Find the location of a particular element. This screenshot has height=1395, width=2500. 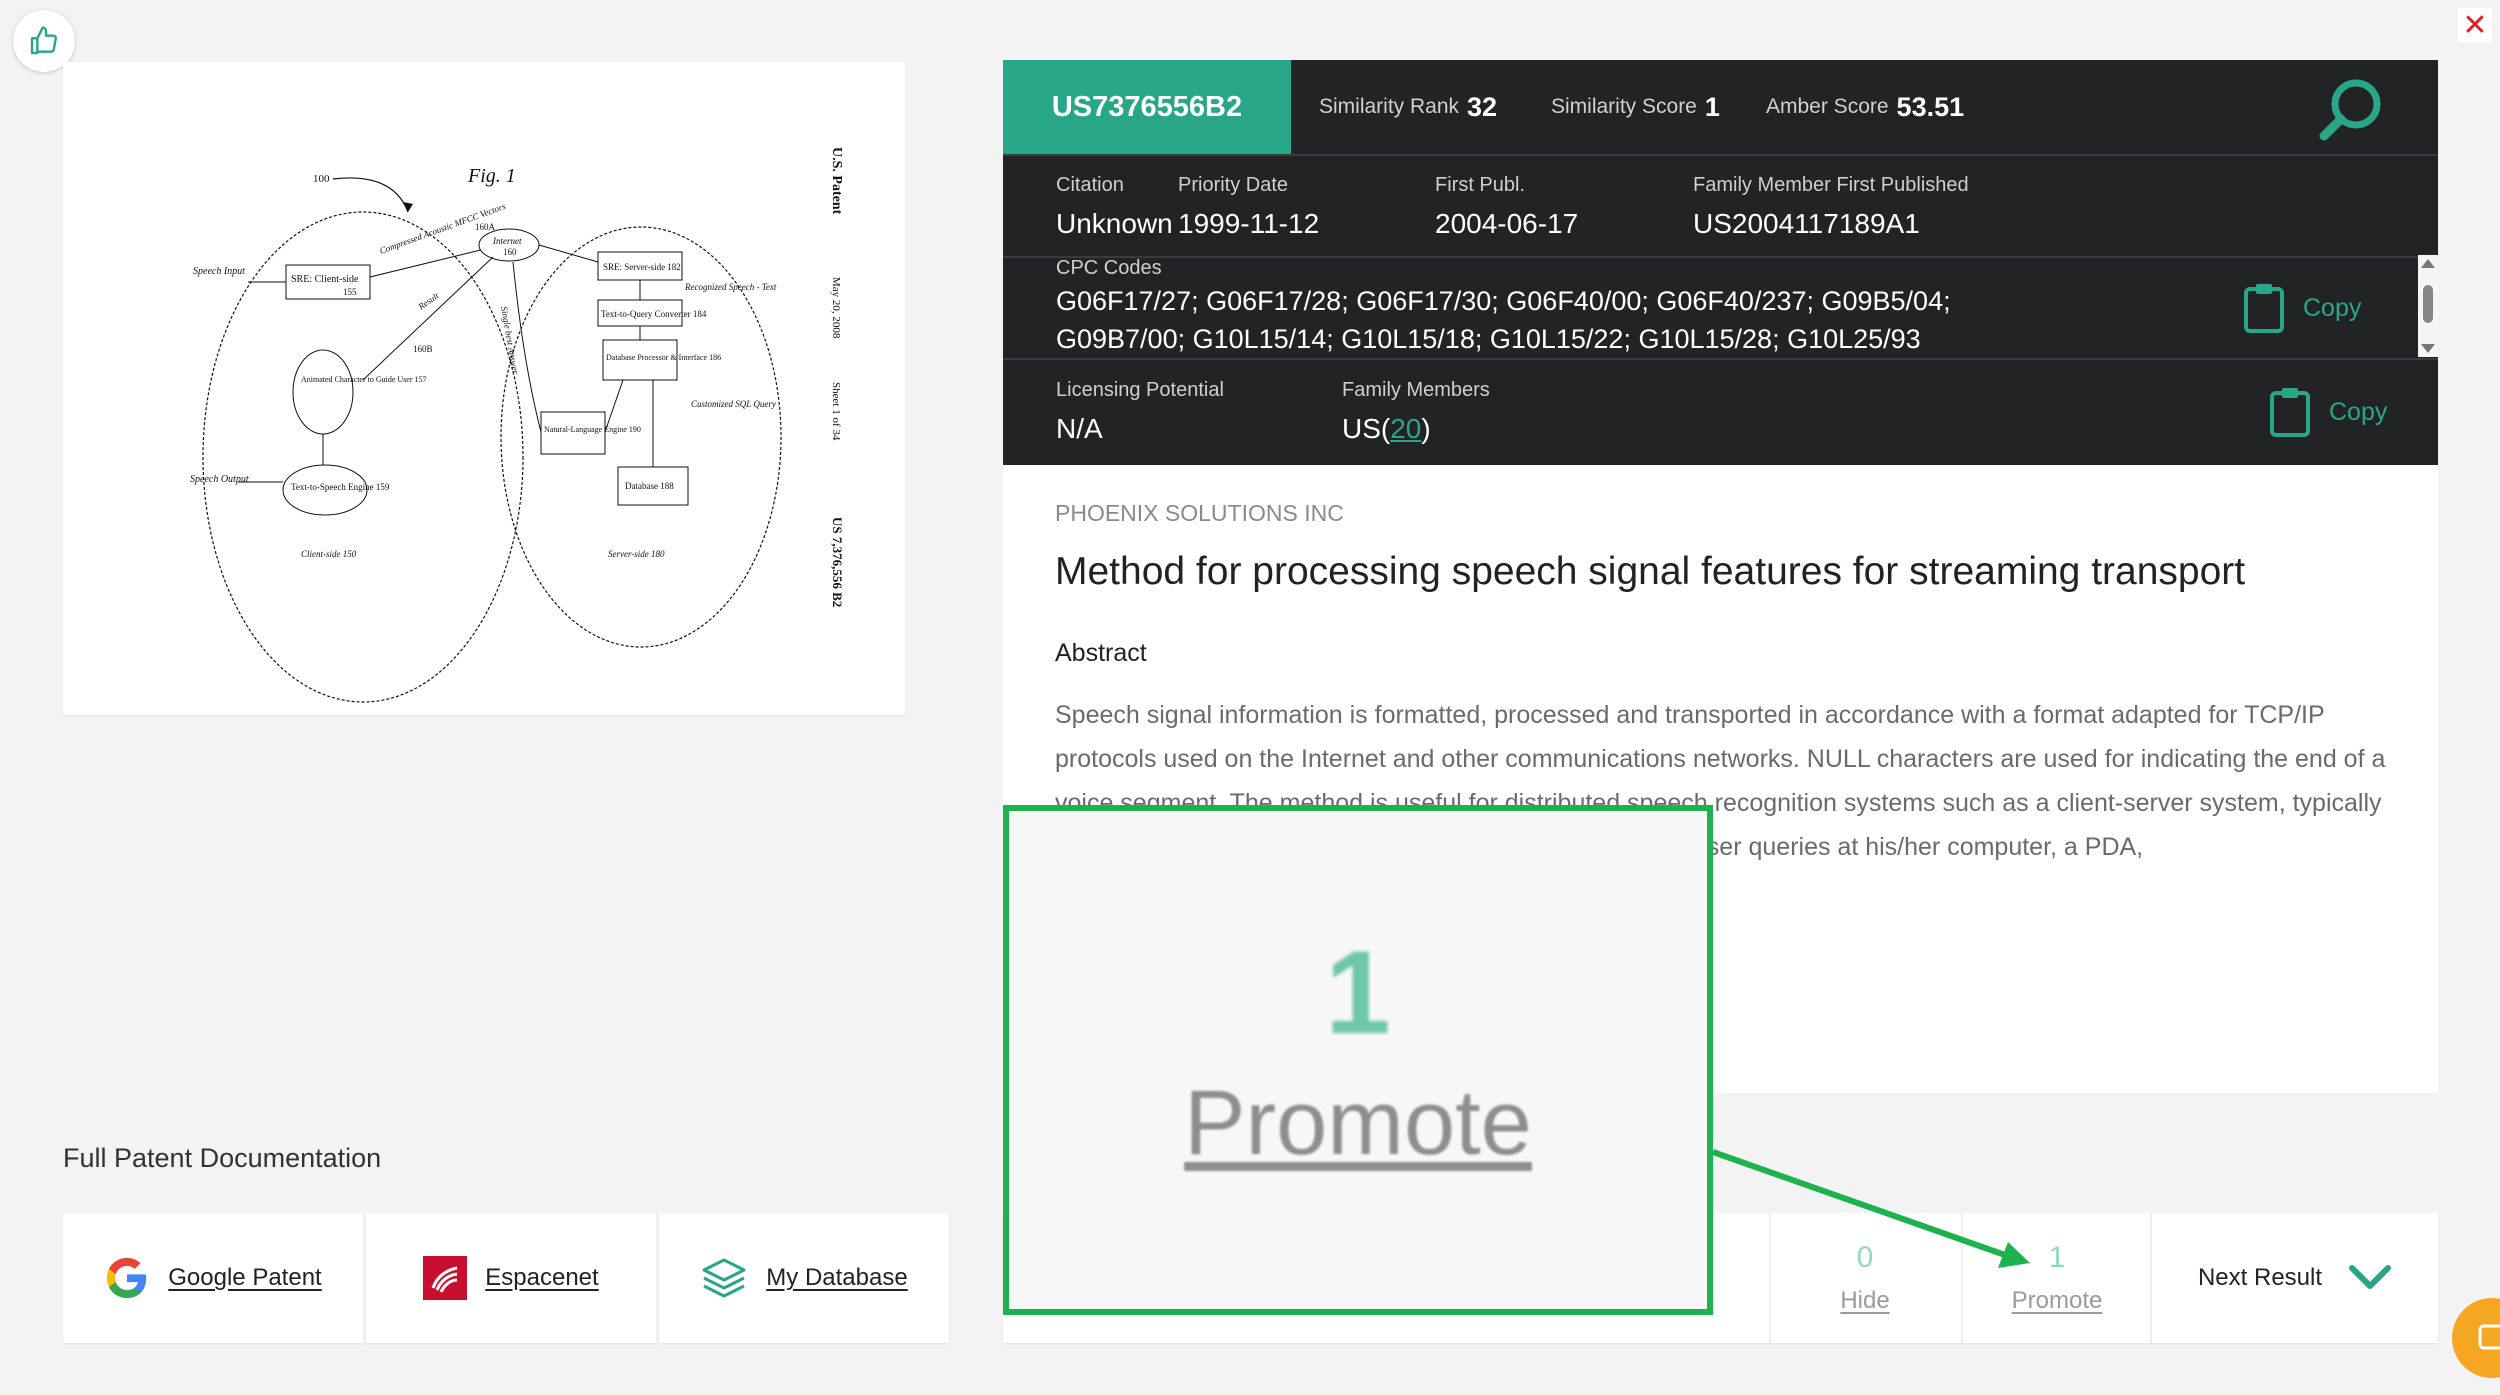

priority-date-label: Priority Date is located at coordinates (1233, 185).